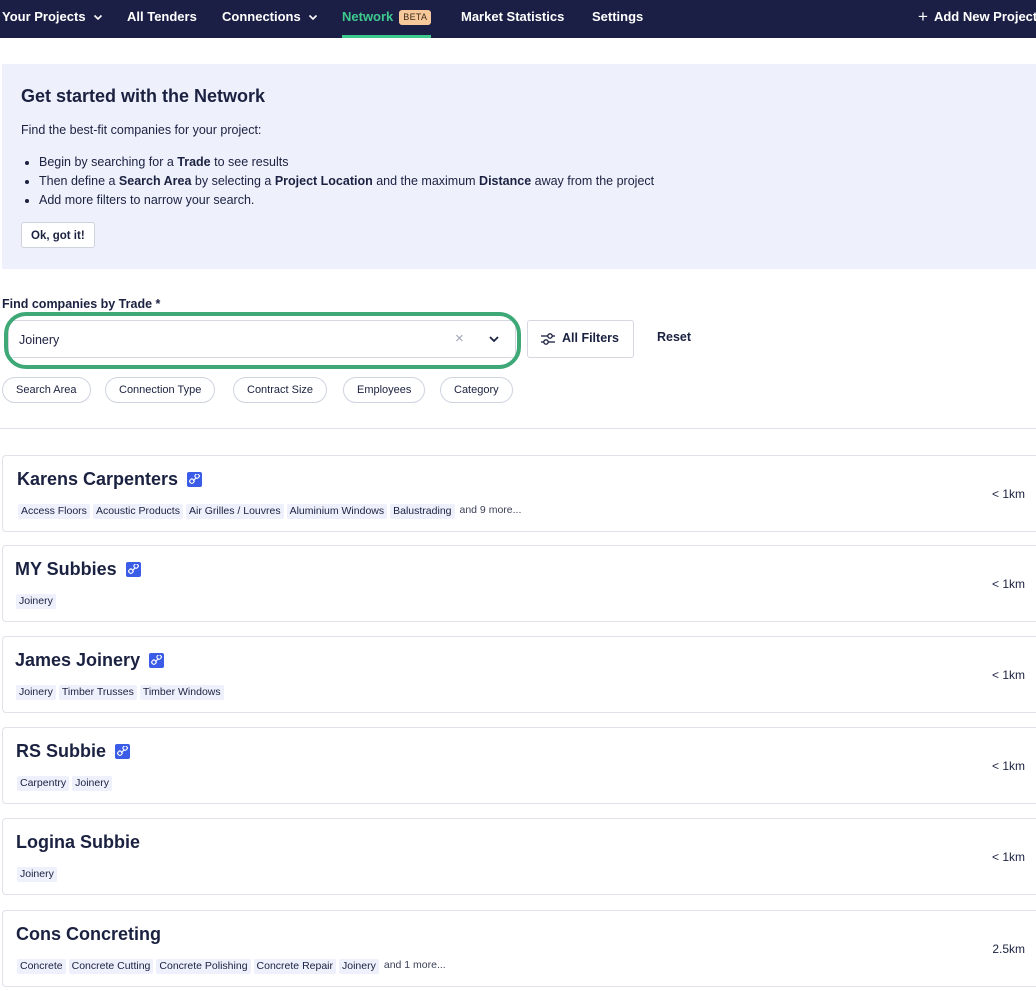 This screenshot has height=991, width=1036. I want to click on trade-tag: Access Floors, so click(54, 511).